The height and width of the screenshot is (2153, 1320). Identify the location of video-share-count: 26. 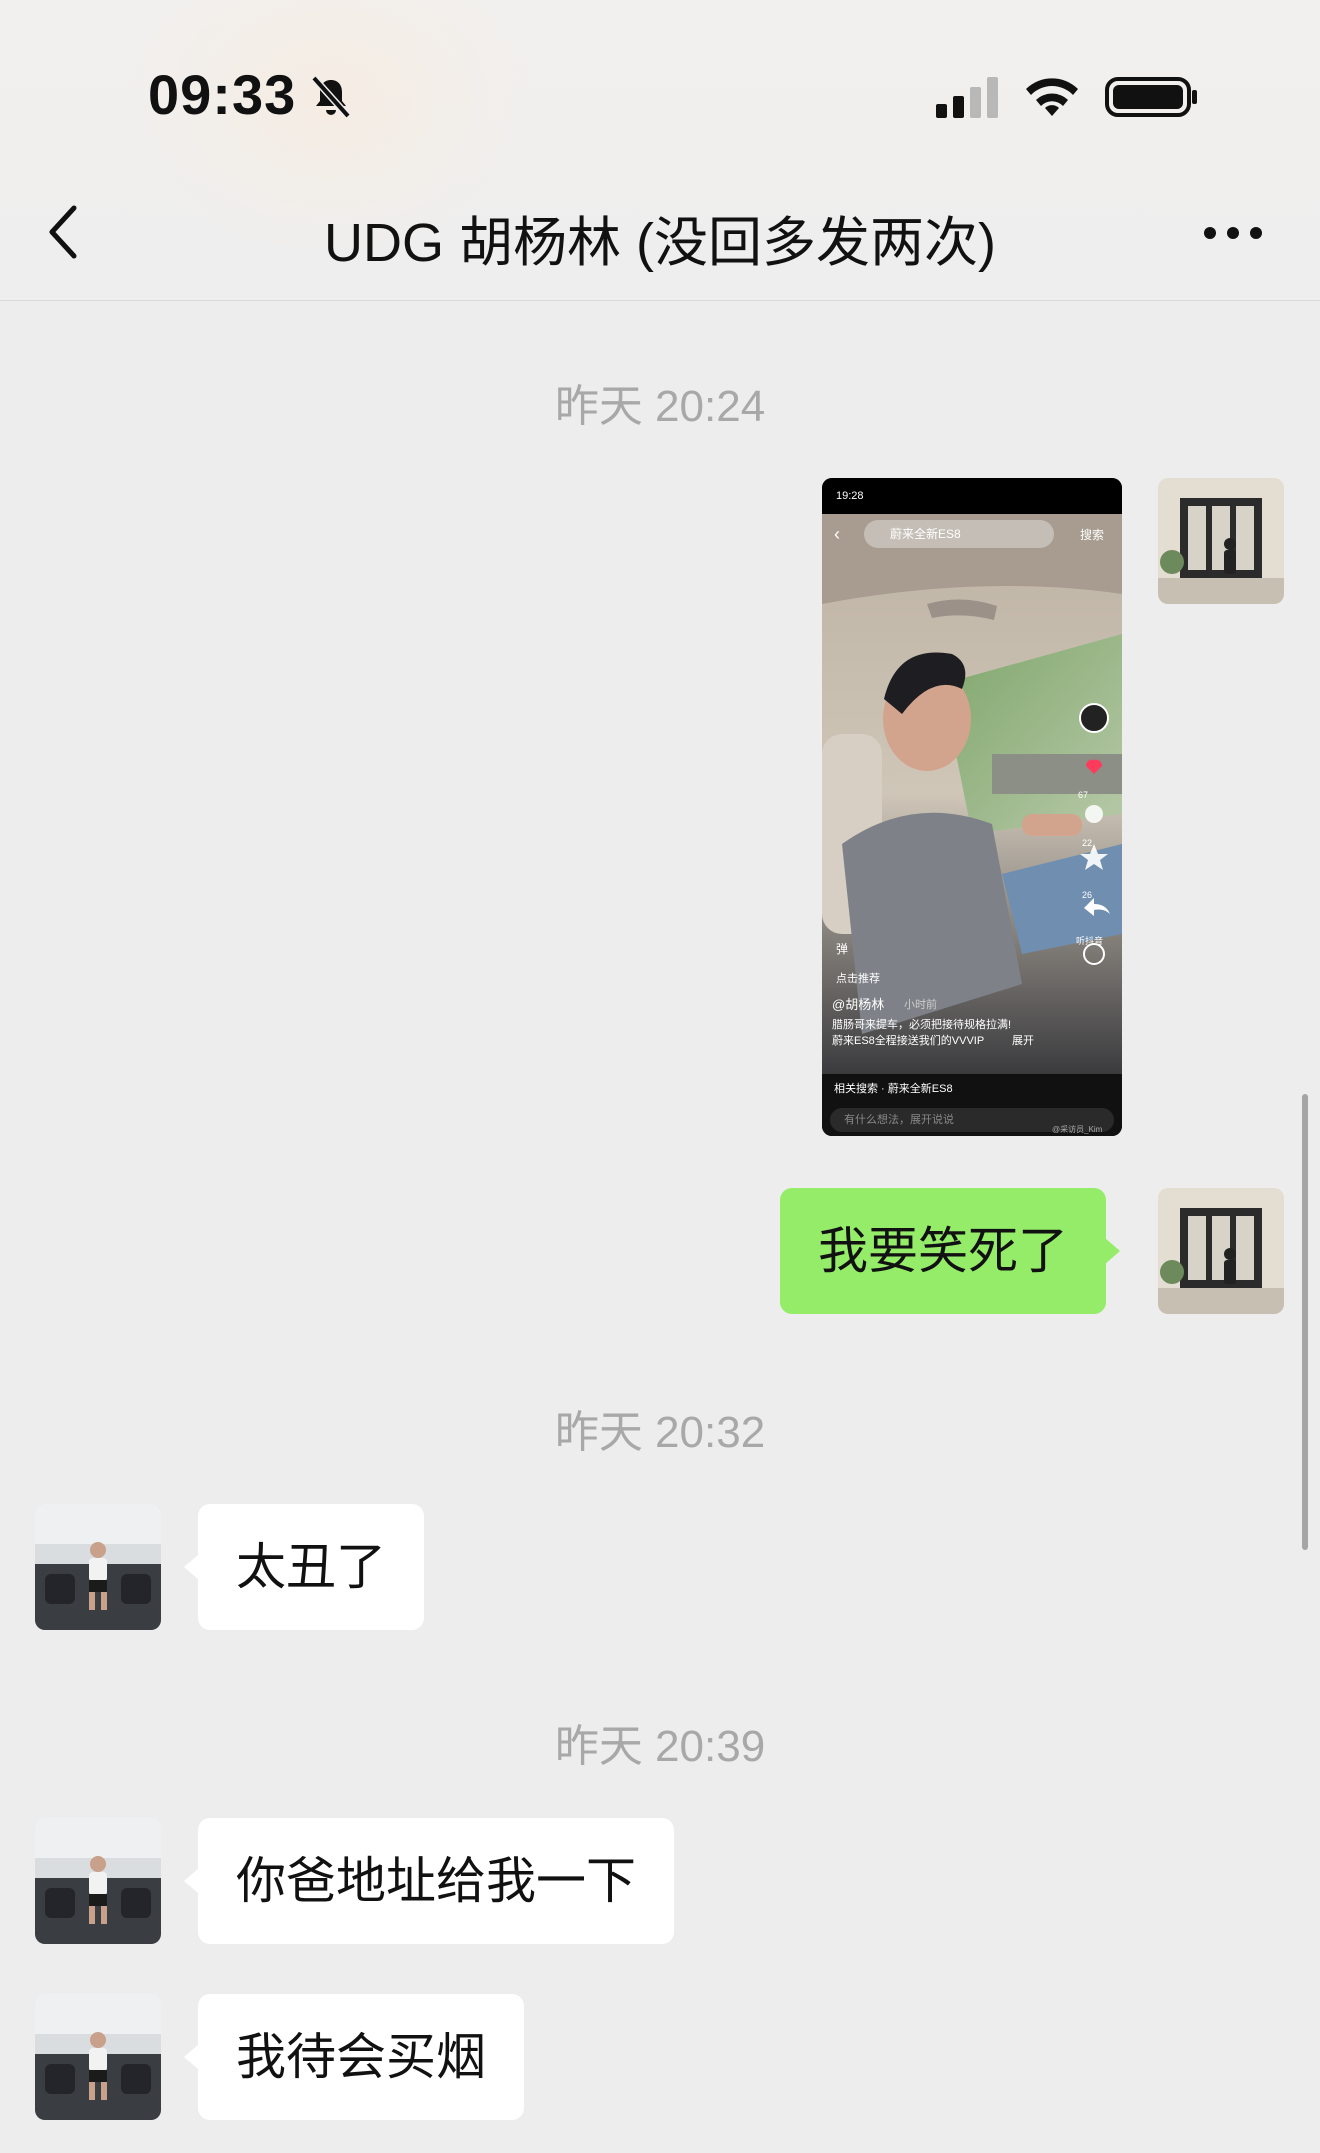
(1087, 895).